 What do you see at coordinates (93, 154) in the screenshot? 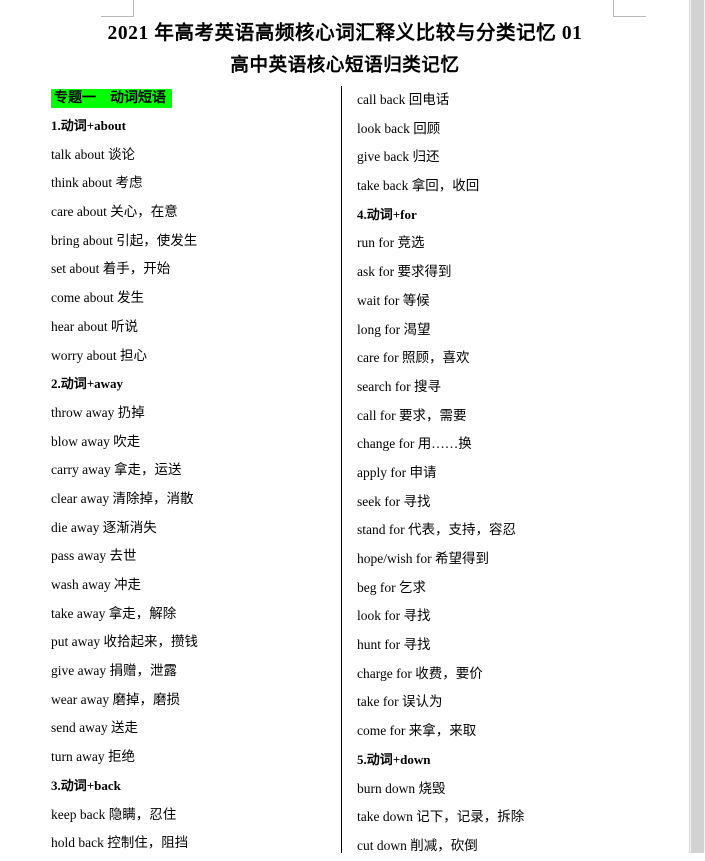
I see `phrase-entry: talk about 谈论` at bounding box center [93, 154].